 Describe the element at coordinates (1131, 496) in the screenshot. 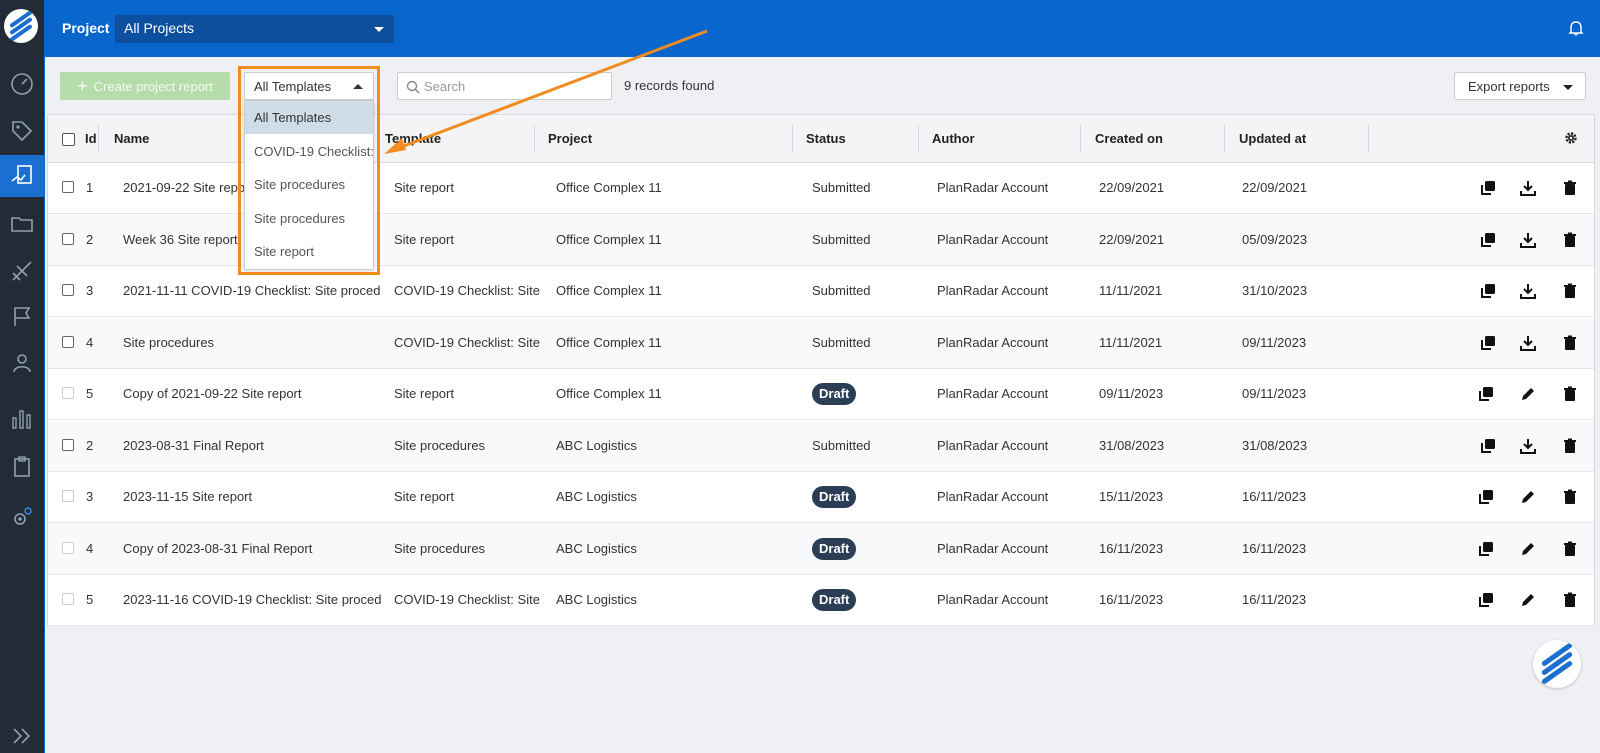

I see `cell-created-on: 15/11/2023` at that location.